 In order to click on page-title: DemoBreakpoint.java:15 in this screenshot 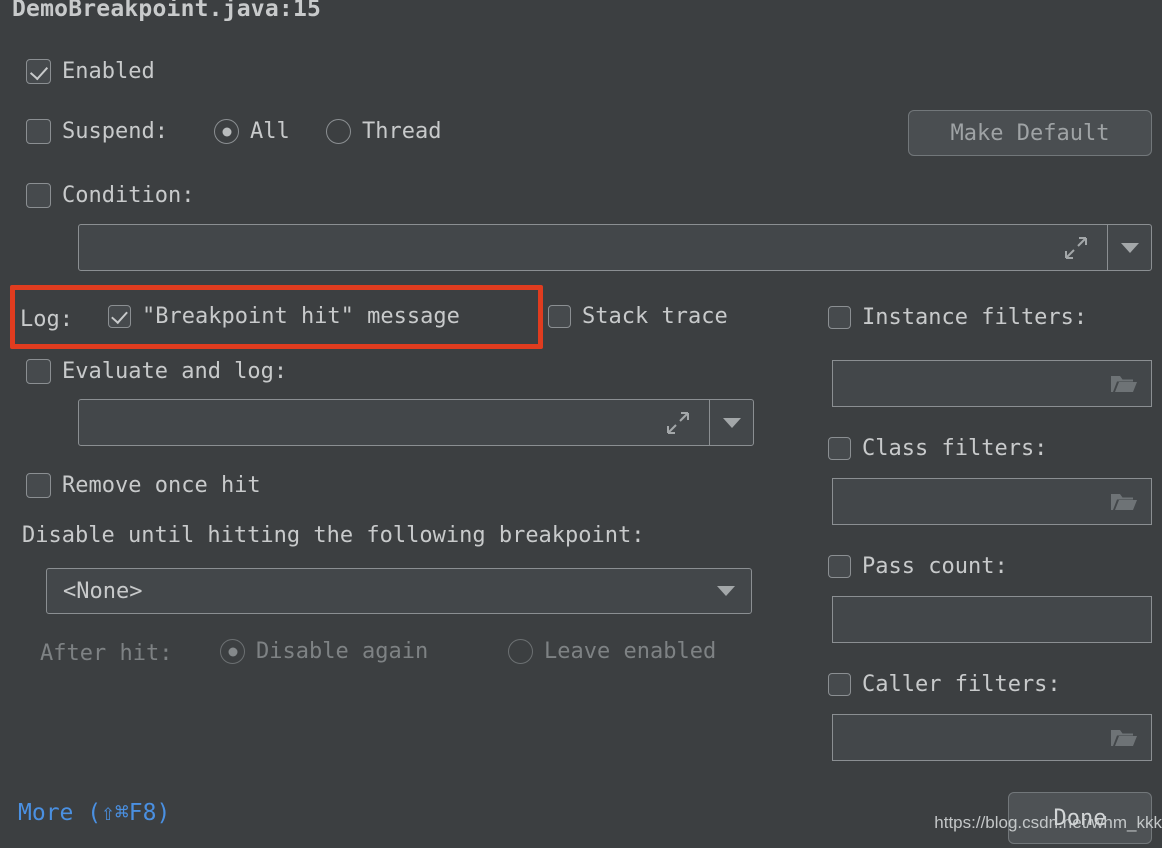, I will do `click(167, 11)`.